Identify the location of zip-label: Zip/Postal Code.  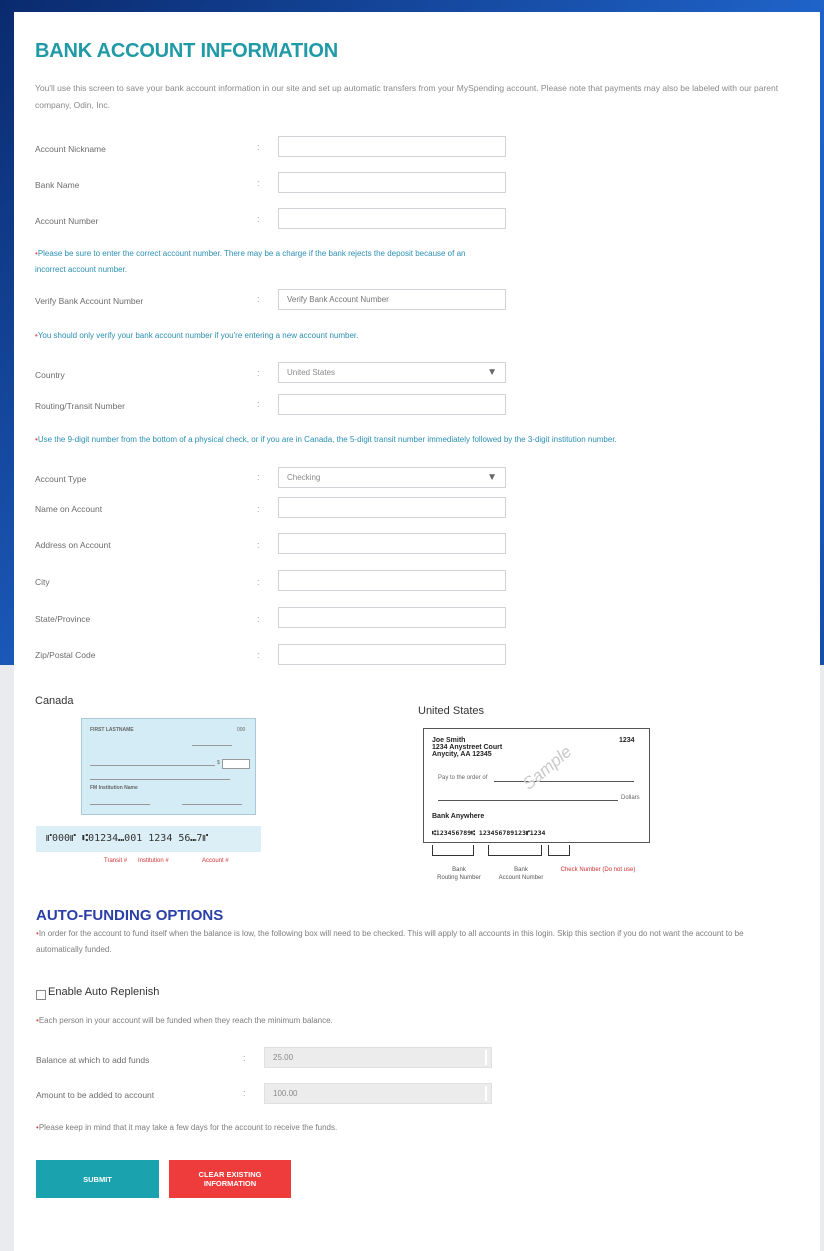
(65, 655).